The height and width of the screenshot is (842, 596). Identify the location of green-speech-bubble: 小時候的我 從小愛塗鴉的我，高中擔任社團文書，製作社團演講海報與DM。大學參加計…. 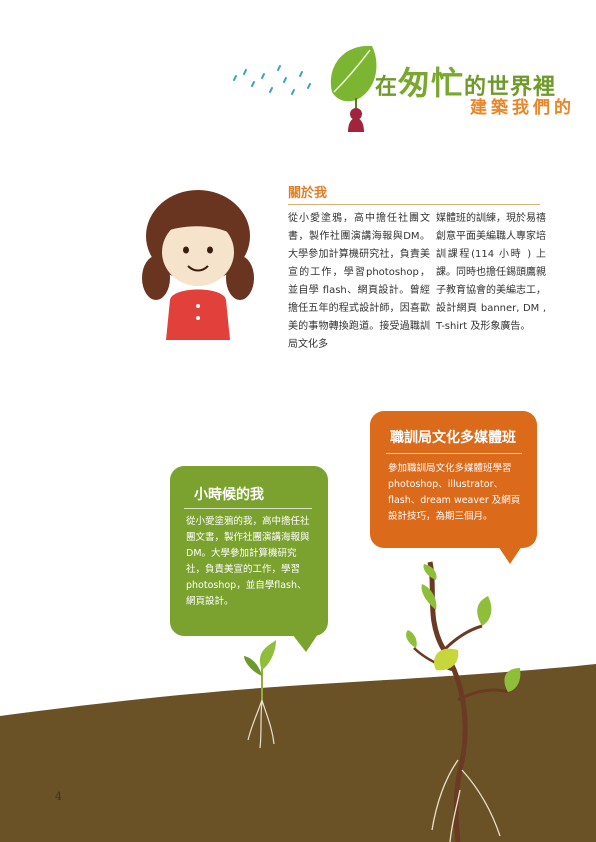
(249, 551).